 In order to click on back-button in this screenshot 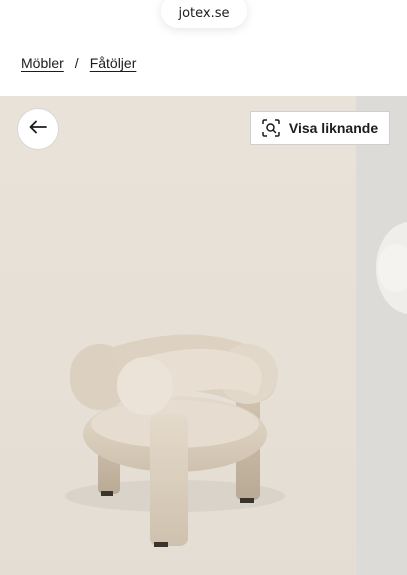, I will do `click(38, 129)`.